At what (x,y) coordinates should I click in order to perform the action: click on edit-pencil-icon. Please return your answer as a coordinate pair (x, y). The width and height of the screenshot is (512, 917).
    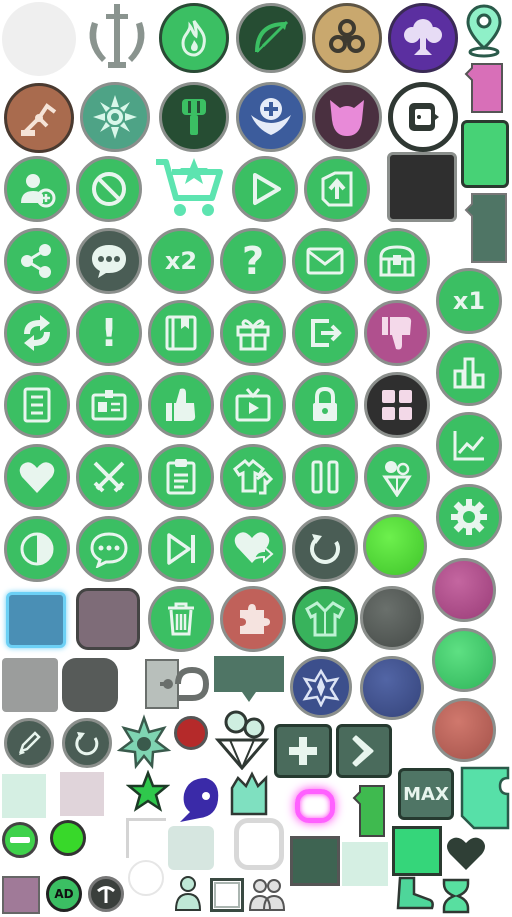
    Looking at the image, I should click on (29, 743).